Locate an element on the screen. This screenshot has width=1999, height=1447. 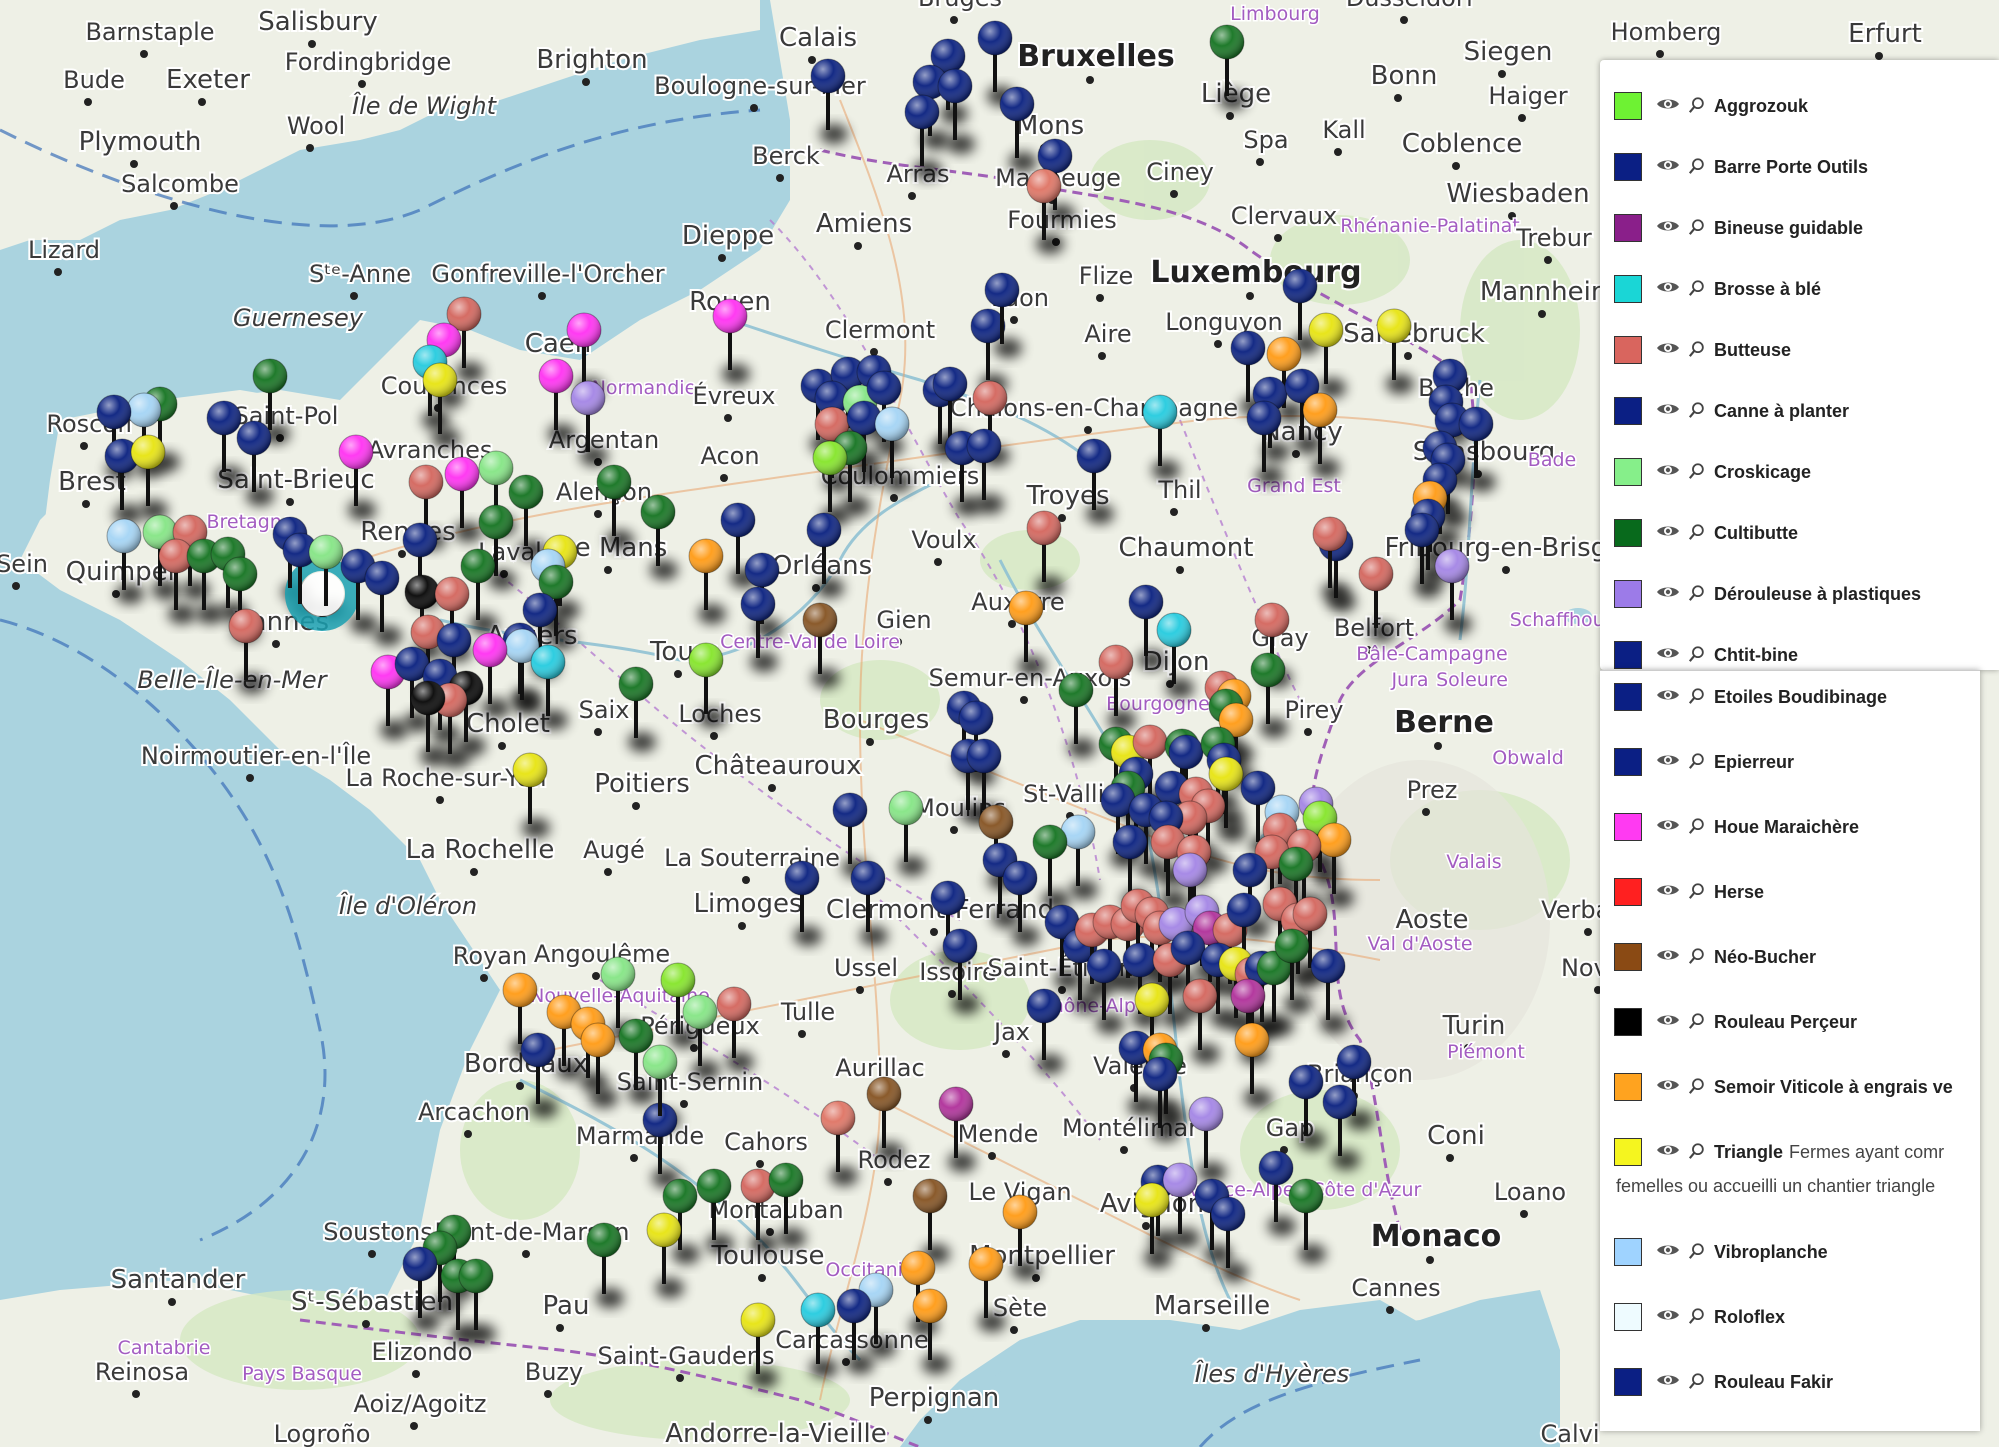
legend-item: Rouleau Fakir is located at coordinates (1723, 1382).